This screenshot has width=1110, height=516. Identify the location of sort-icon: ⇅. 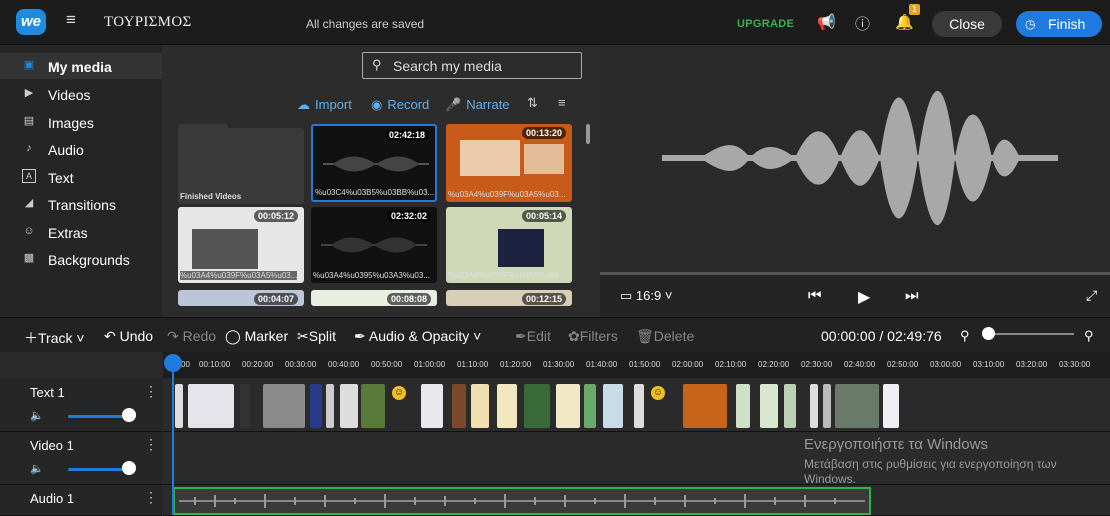
(532, 103).